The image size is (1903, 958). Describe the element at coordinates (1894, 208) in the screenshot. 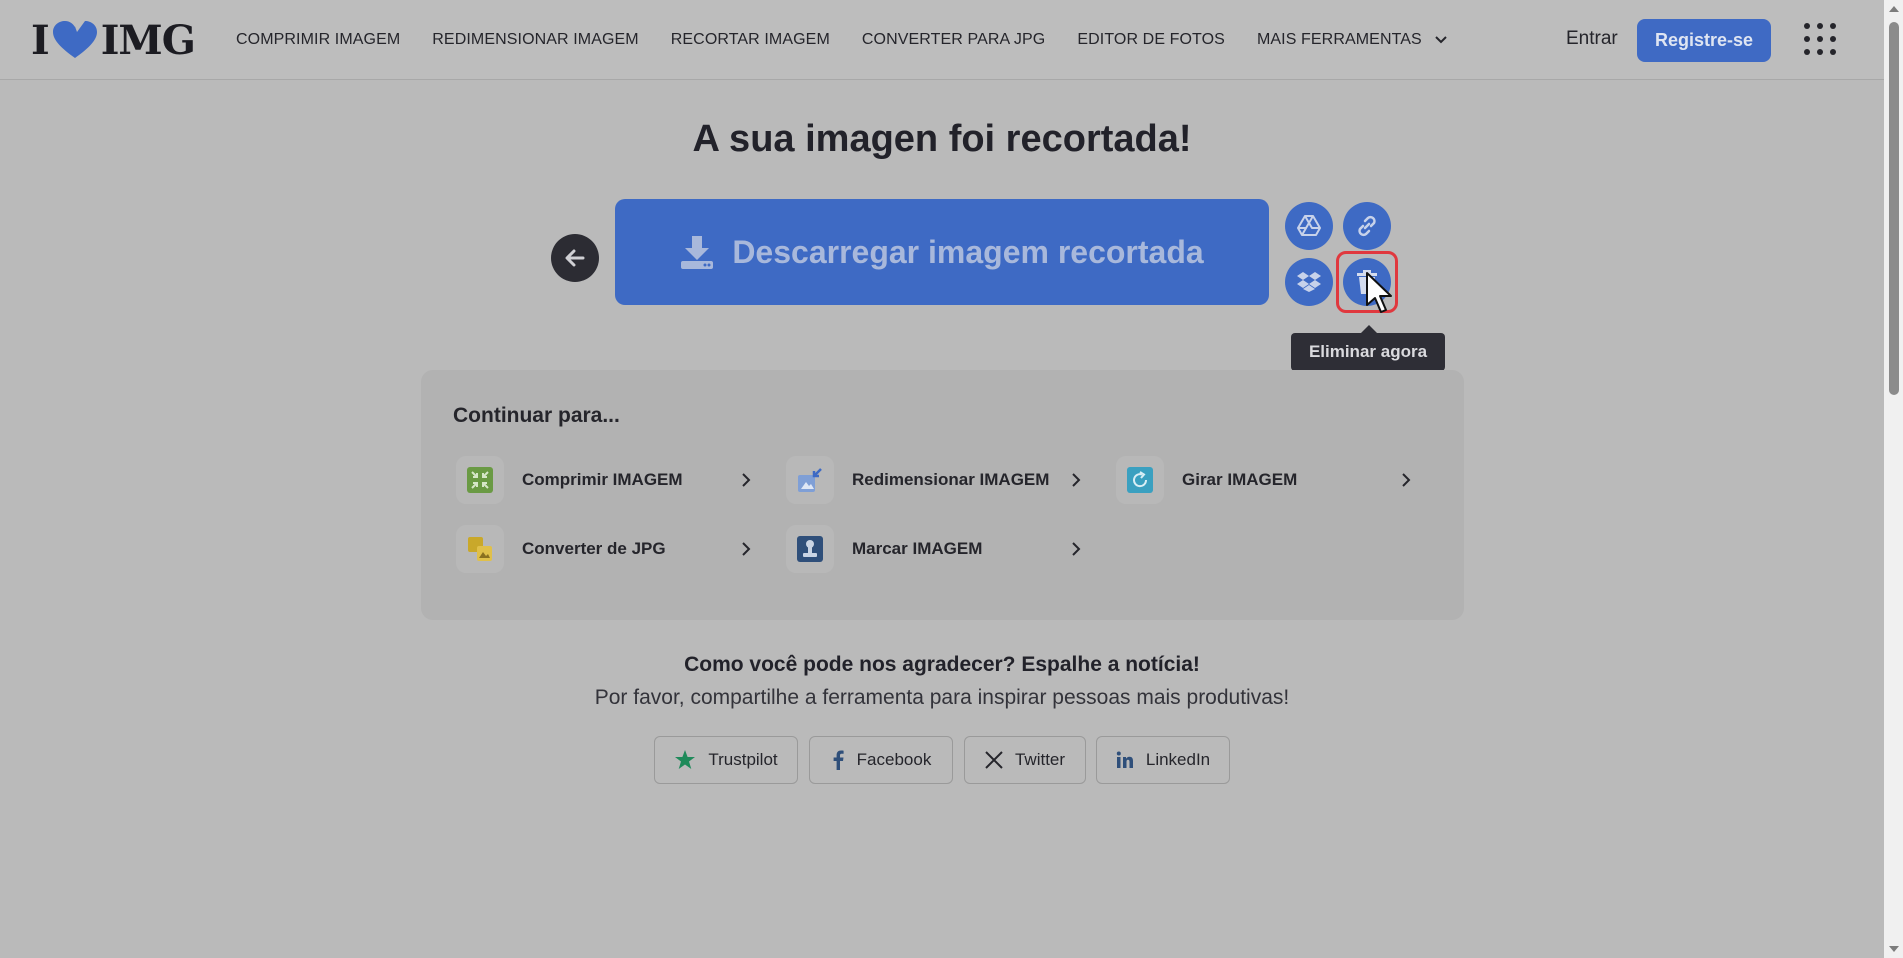

I see `scroll-thumb` at that location.